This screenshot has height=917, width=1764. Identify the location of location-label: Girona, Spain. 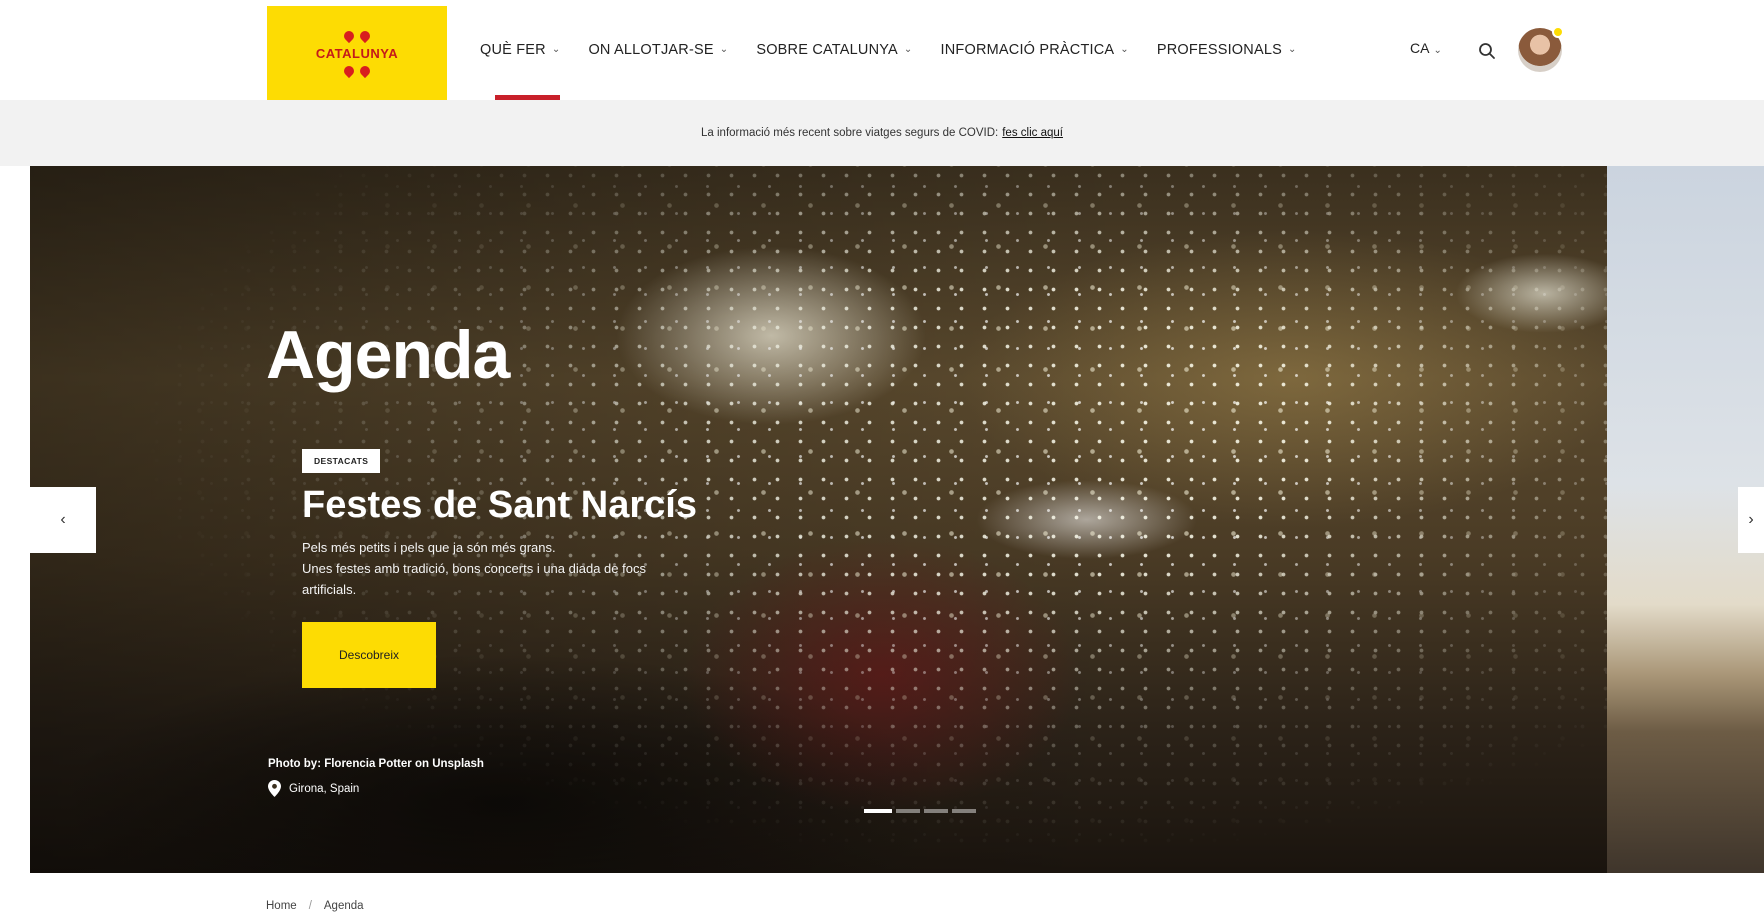
(324, 788).